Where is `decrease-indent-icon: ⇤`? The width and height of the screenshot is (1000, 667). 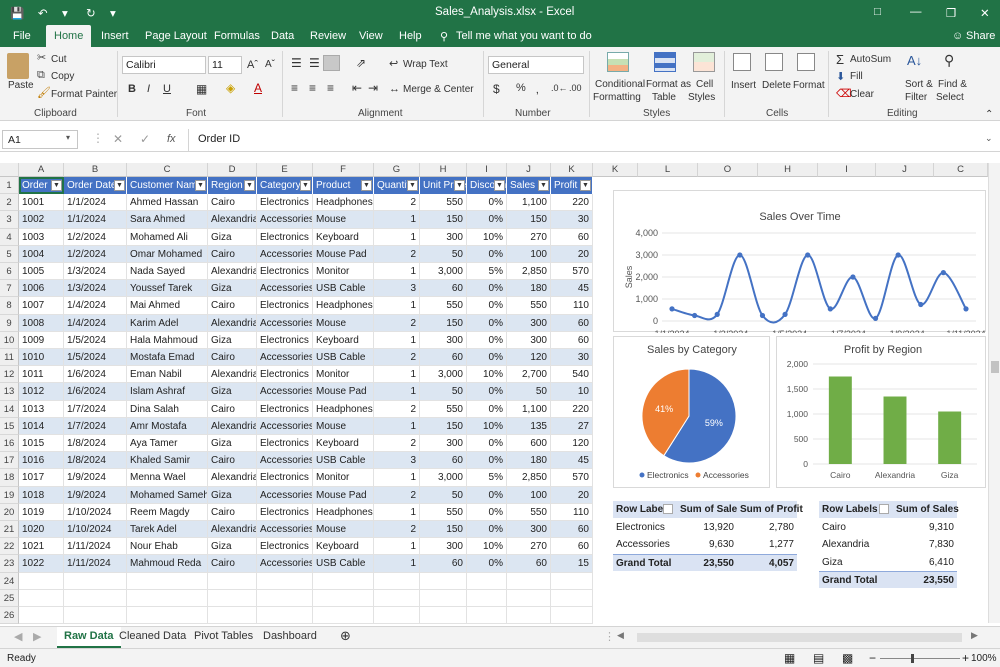
decrease-indent-icon: ⇤ is located at coordinates (357, 88).